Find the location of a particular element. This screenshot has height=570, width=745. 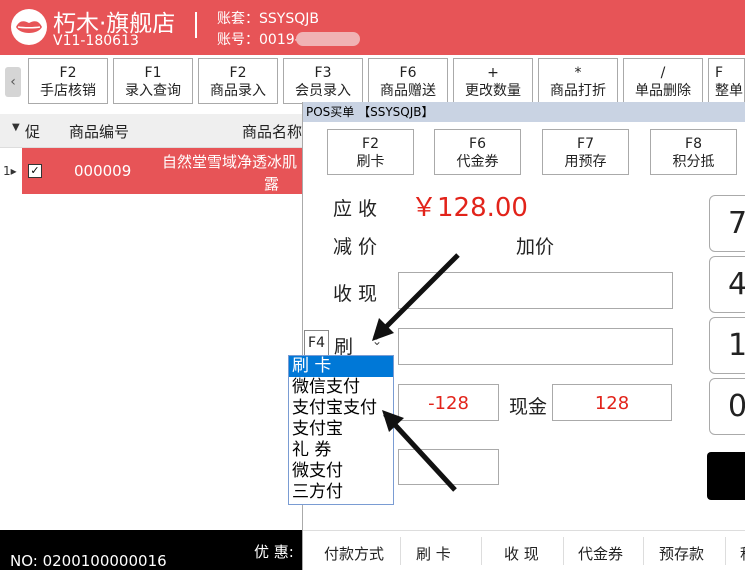

fkey-shop-verify: F2 手店核销 is located at coordinates (68, 81).